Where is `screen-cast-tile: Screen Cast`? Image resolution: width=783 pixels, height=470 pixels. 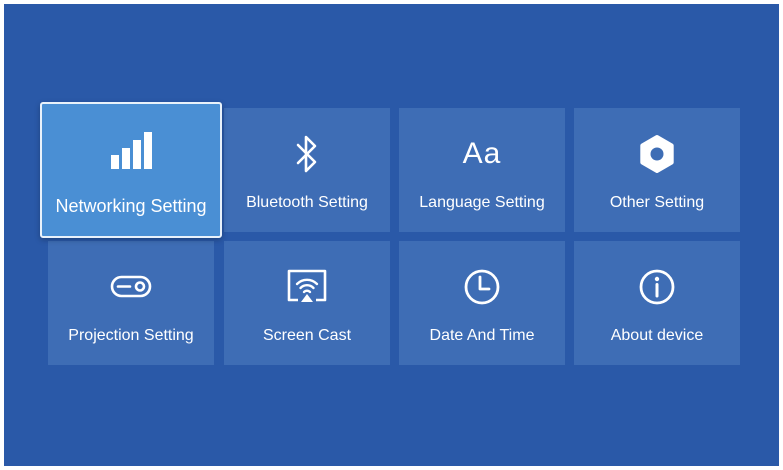
screen-cast-tile: Screen Cast is located at coordinates (307, 303).